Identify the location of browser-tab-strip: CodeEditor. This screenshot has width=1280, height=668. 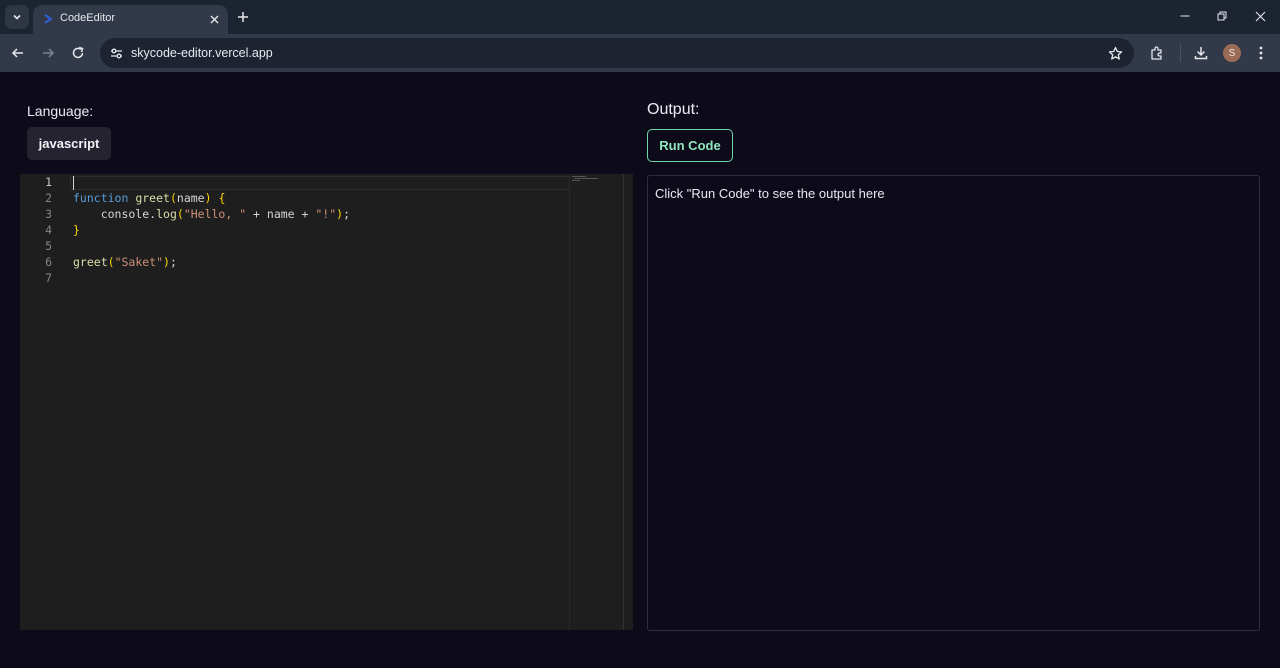
(640, 17).